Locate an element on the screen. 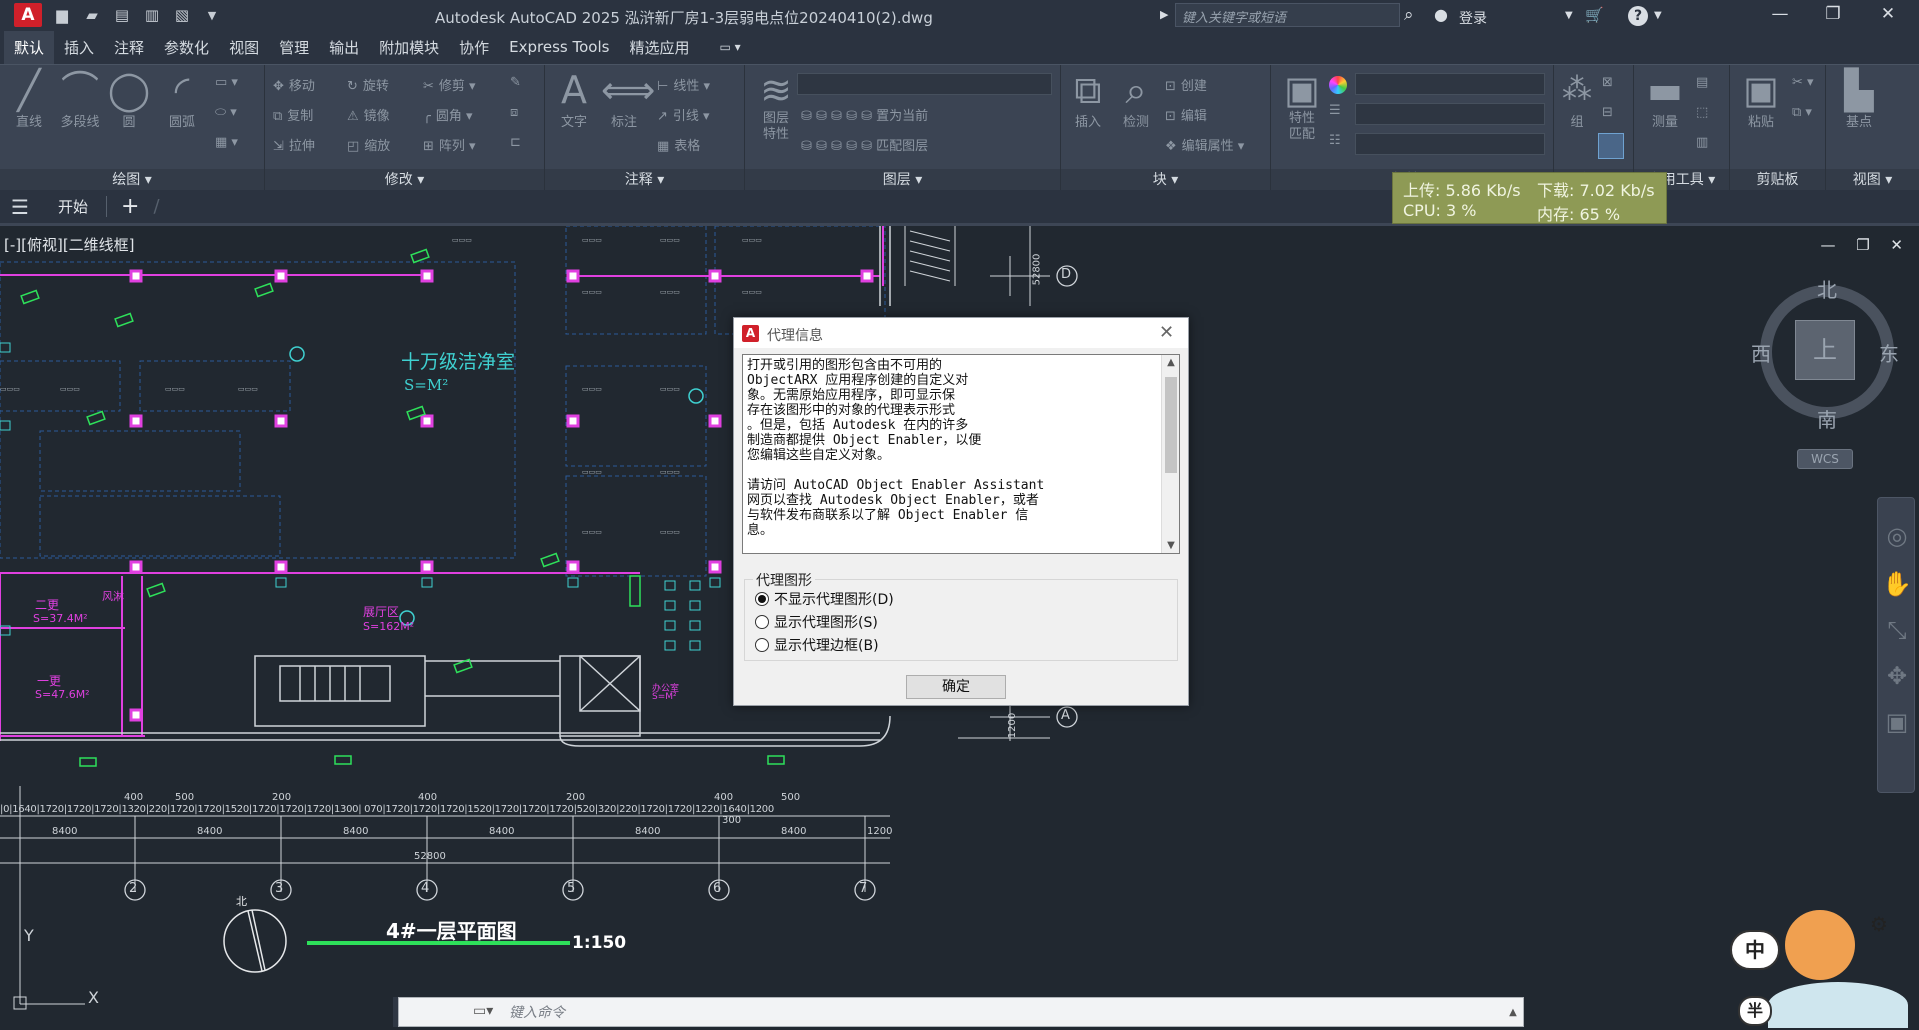  leader-button: ↗ 引线 ▾ is located at coordinates (683, 114).